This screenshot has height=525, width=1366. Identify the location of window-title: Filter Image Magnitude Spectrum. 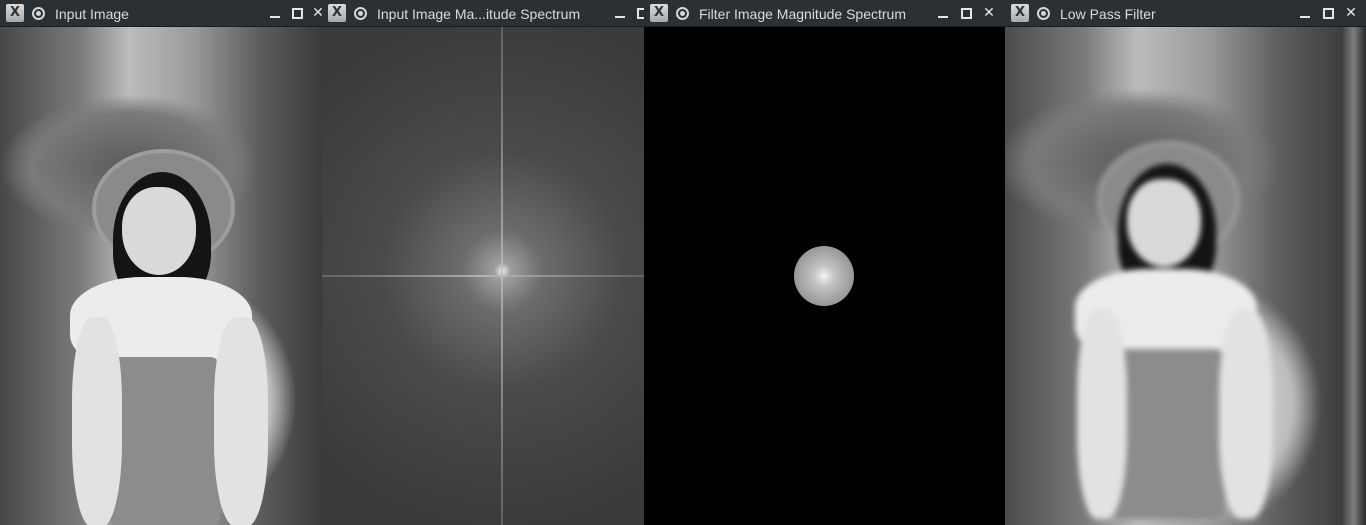
(802, 14).